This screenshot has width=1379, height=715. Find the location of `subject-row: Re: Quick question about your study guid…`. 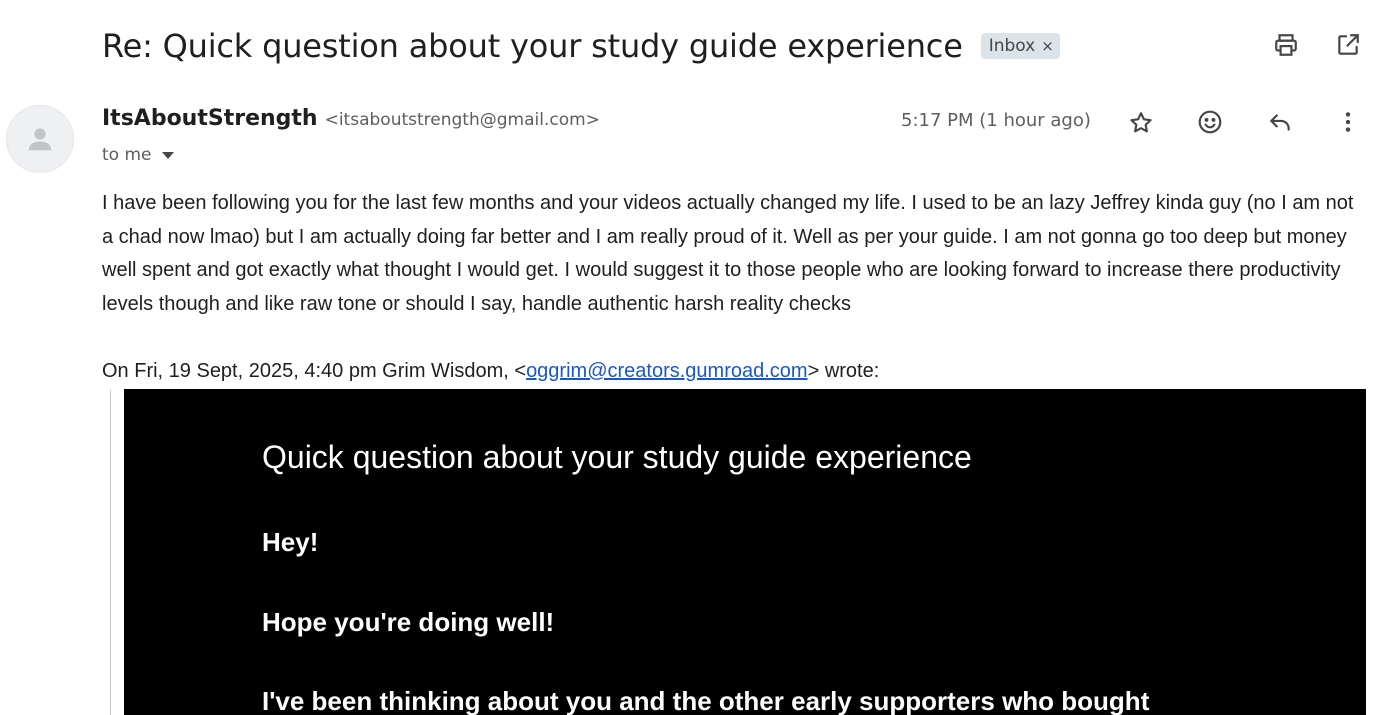

subject-row: Re: Quick question about your study guid… is located at coordinates (740, 46).